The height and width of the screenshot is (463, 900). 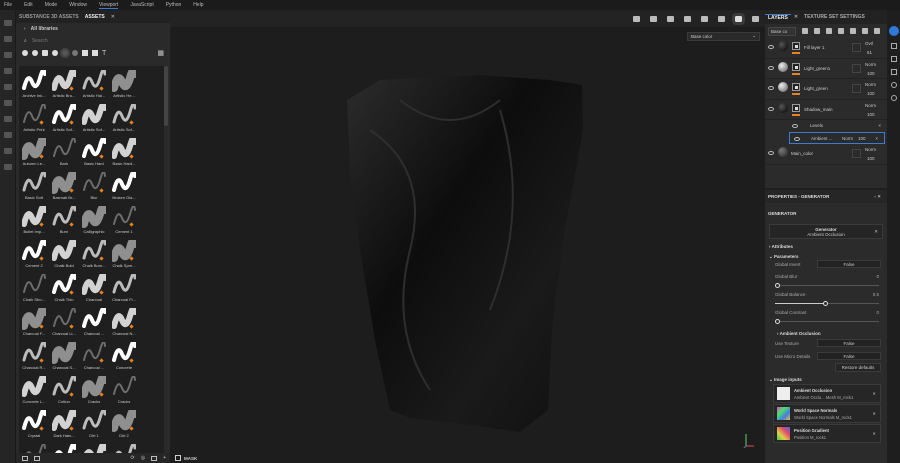 What do you see at coordinates (93, 29) in the screenshot?
I see `library-selector: › All libraries` at bounding box center [93, 29].